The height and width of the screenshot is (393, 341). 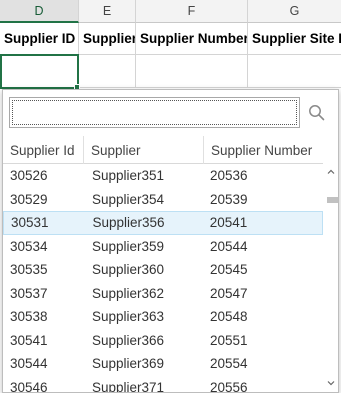 I want to click on cell-f2, so click(x=192, y=71).